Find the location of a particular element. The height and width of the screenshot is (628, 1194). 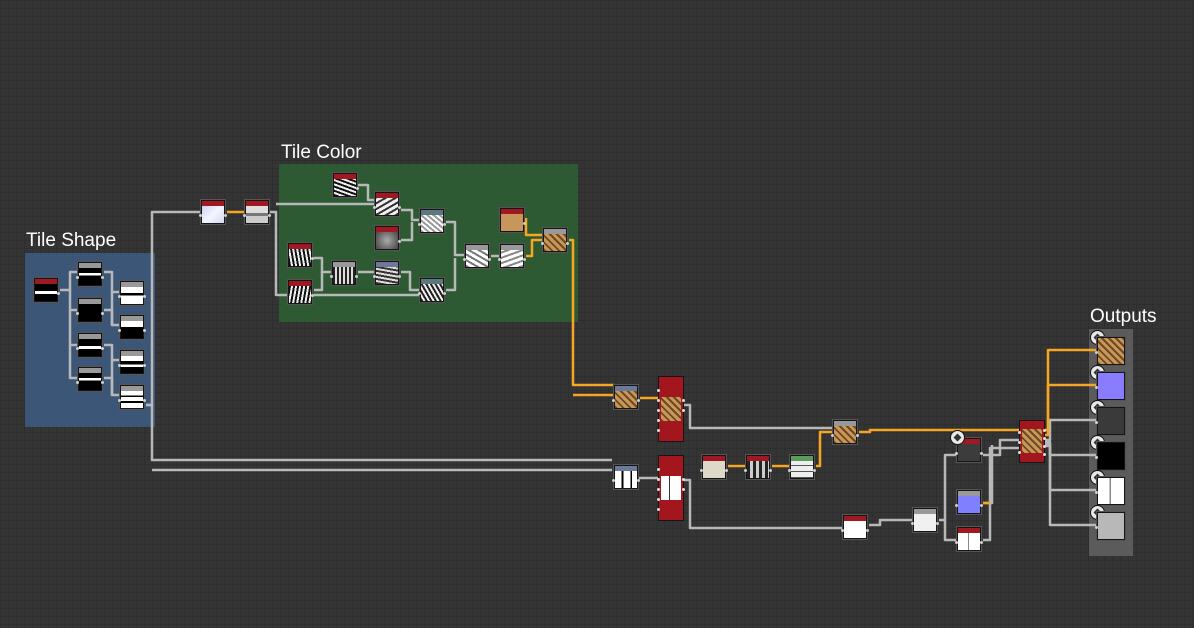

pattern-node is located at coordinates (758, 467).